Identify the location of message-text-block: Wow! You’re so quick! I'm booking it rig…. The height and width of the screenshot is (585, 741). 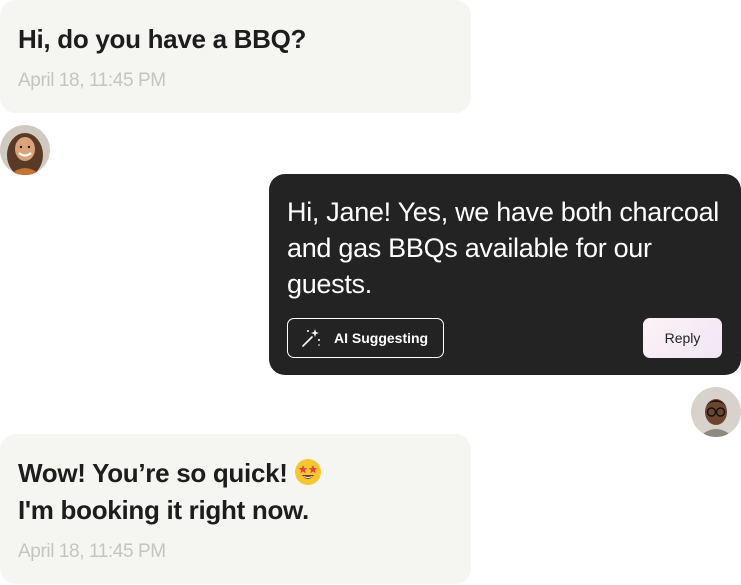
(170, 492).